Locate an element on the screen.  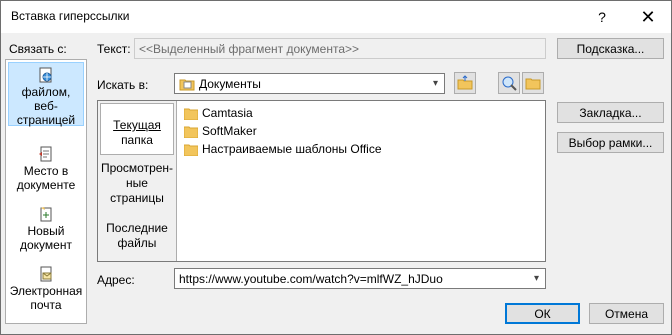
link-item-new-document: Новый документ is located at coordinates (46, 227).